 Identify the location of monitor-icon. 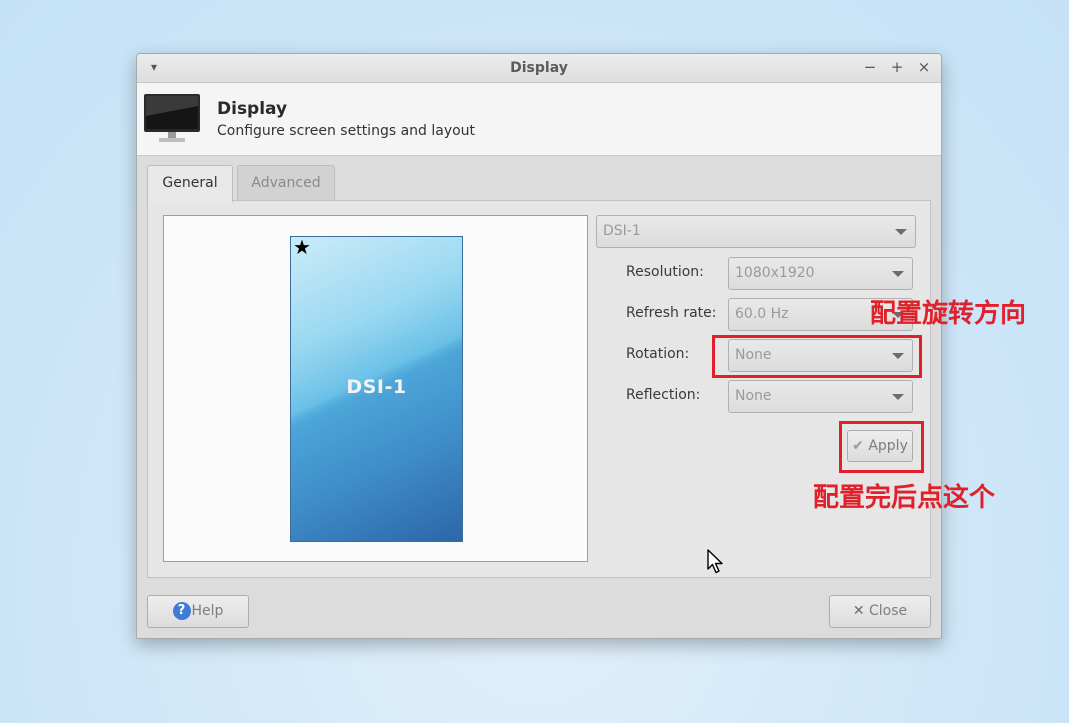
(172, 118).